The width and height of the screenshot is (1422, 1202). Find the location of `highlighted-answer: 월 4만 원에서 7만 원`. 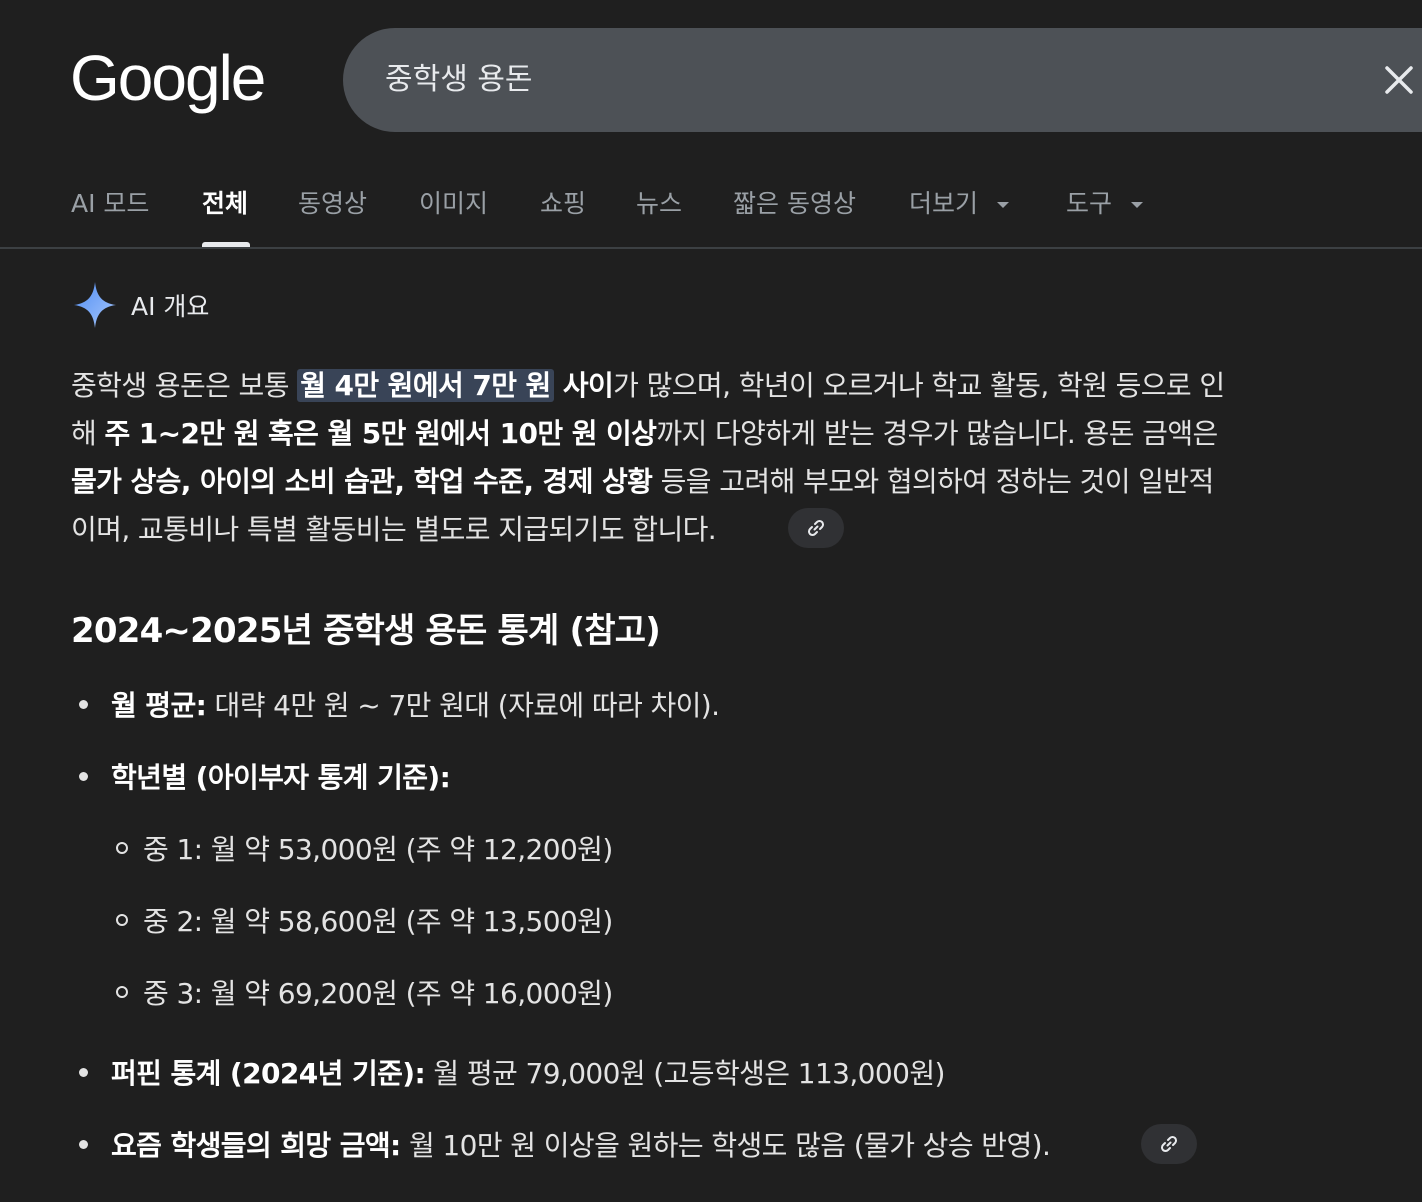

highlighted-answer: 월 4만 원에서 7만 원 is located at coordinates (425, 385).